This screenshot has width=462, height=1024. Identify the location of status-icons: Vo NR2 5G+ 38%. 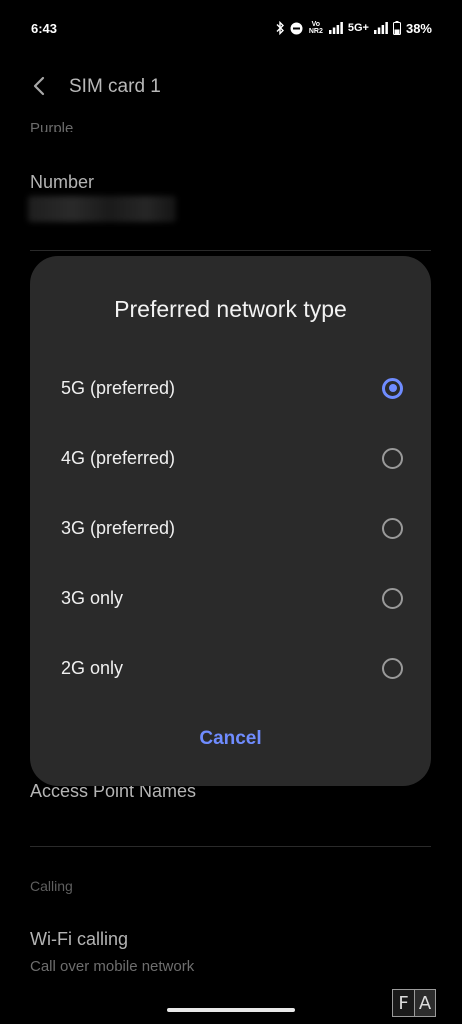
(353, 28).